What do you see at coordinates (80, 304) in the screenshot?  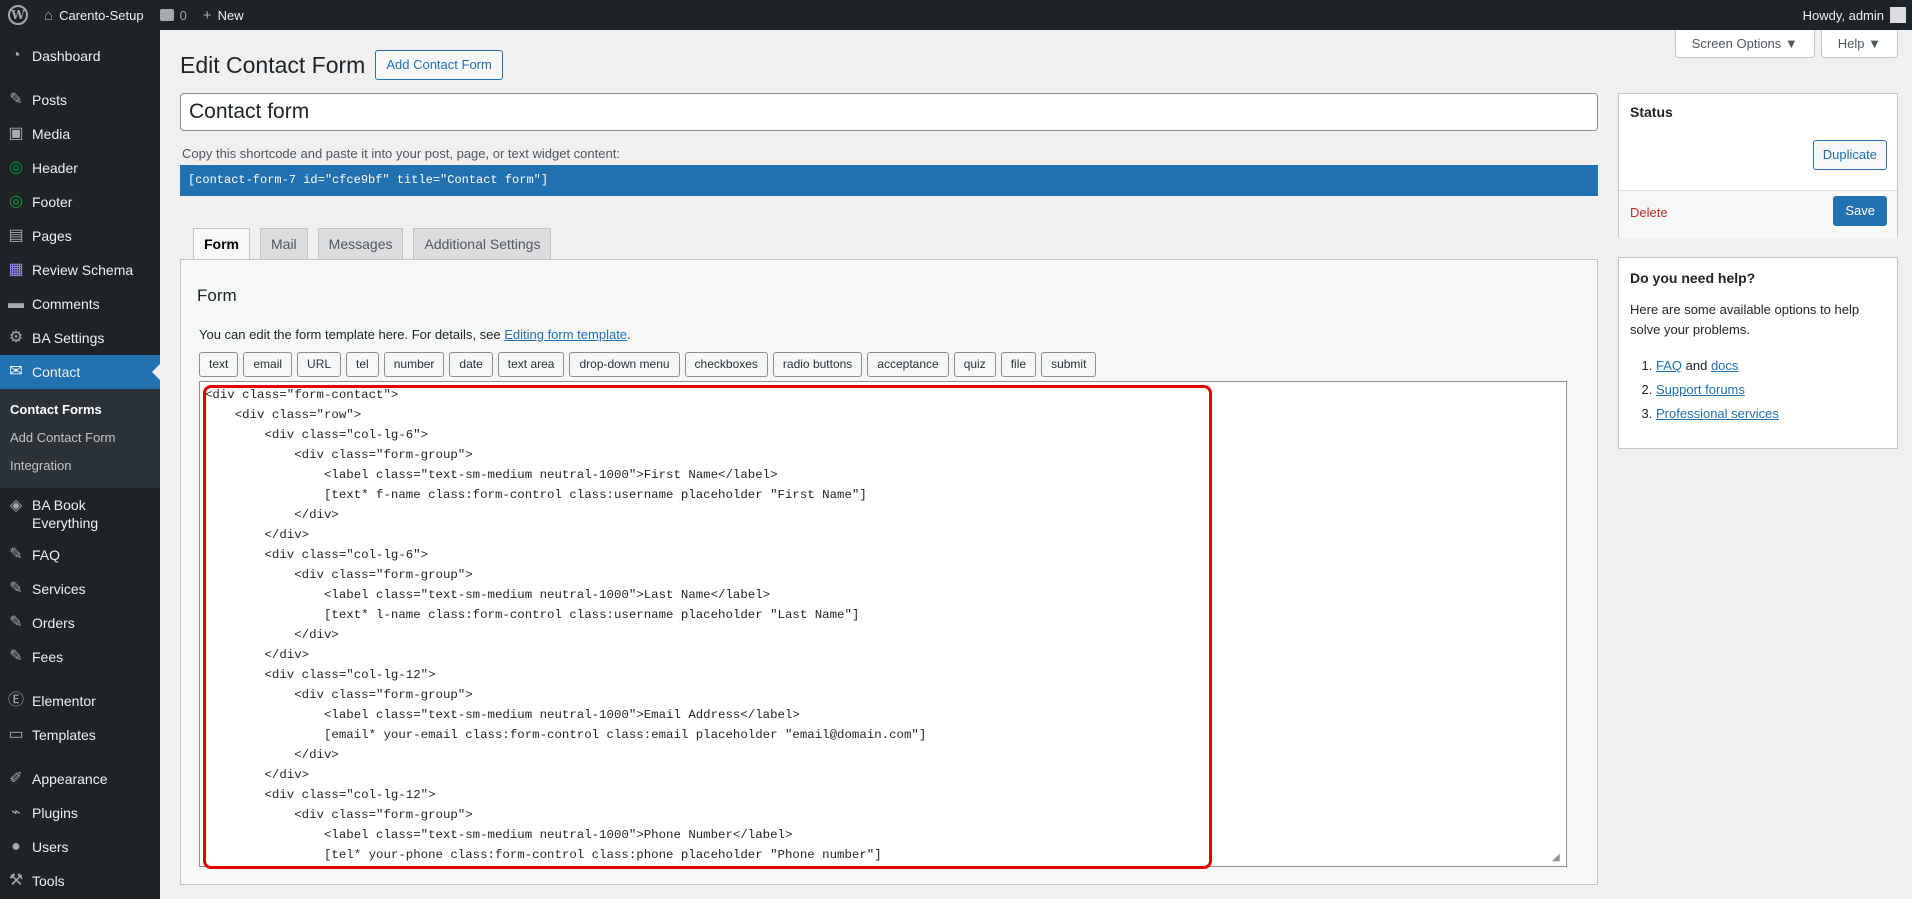 I see `sidebar-item-comments: ▬ Comments` at bounding box center [80, 304].